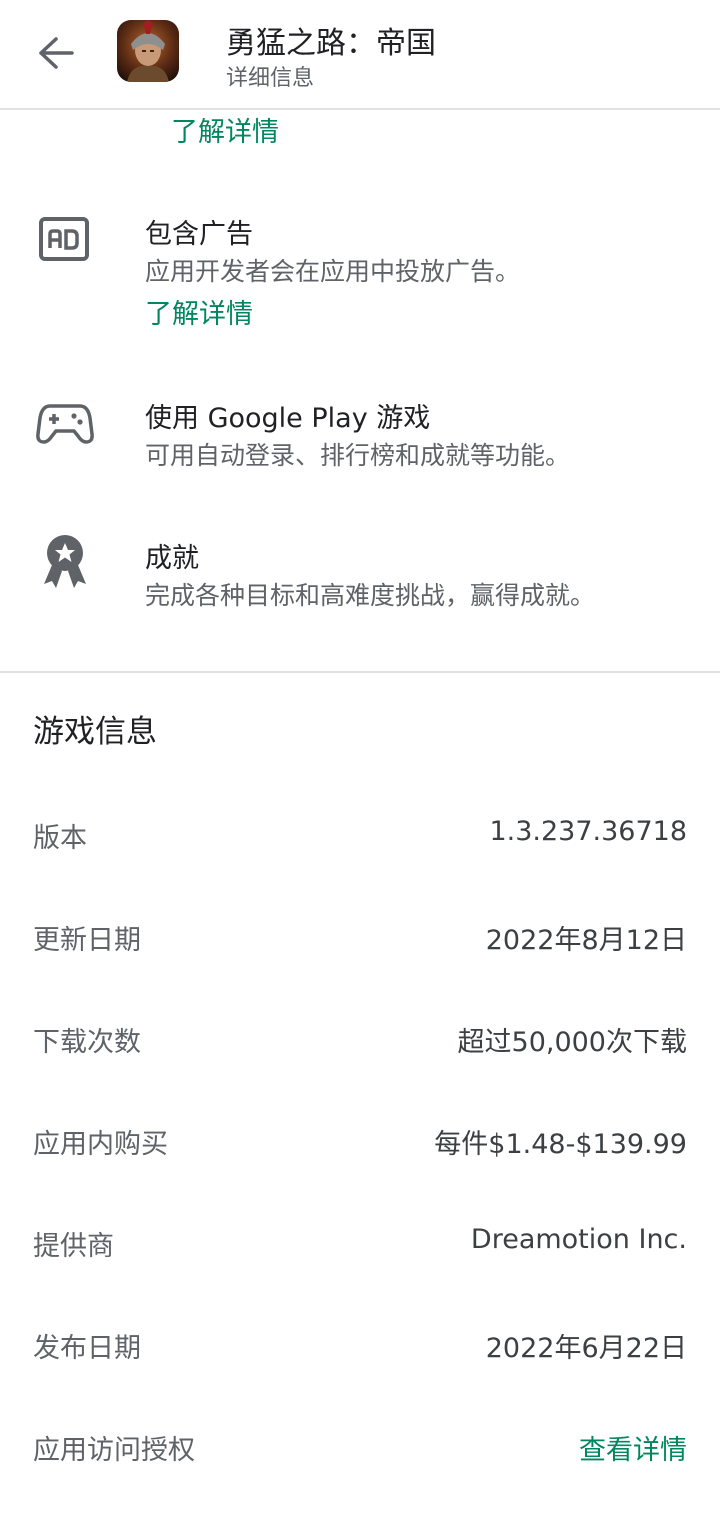 The width and height of the screenshot is (720, 1525). What do you see at coordinates (560, 1144) in the screenshot?
I see `info-value: 每件$1.48-$139.99` at bounding box center [560, 1144].